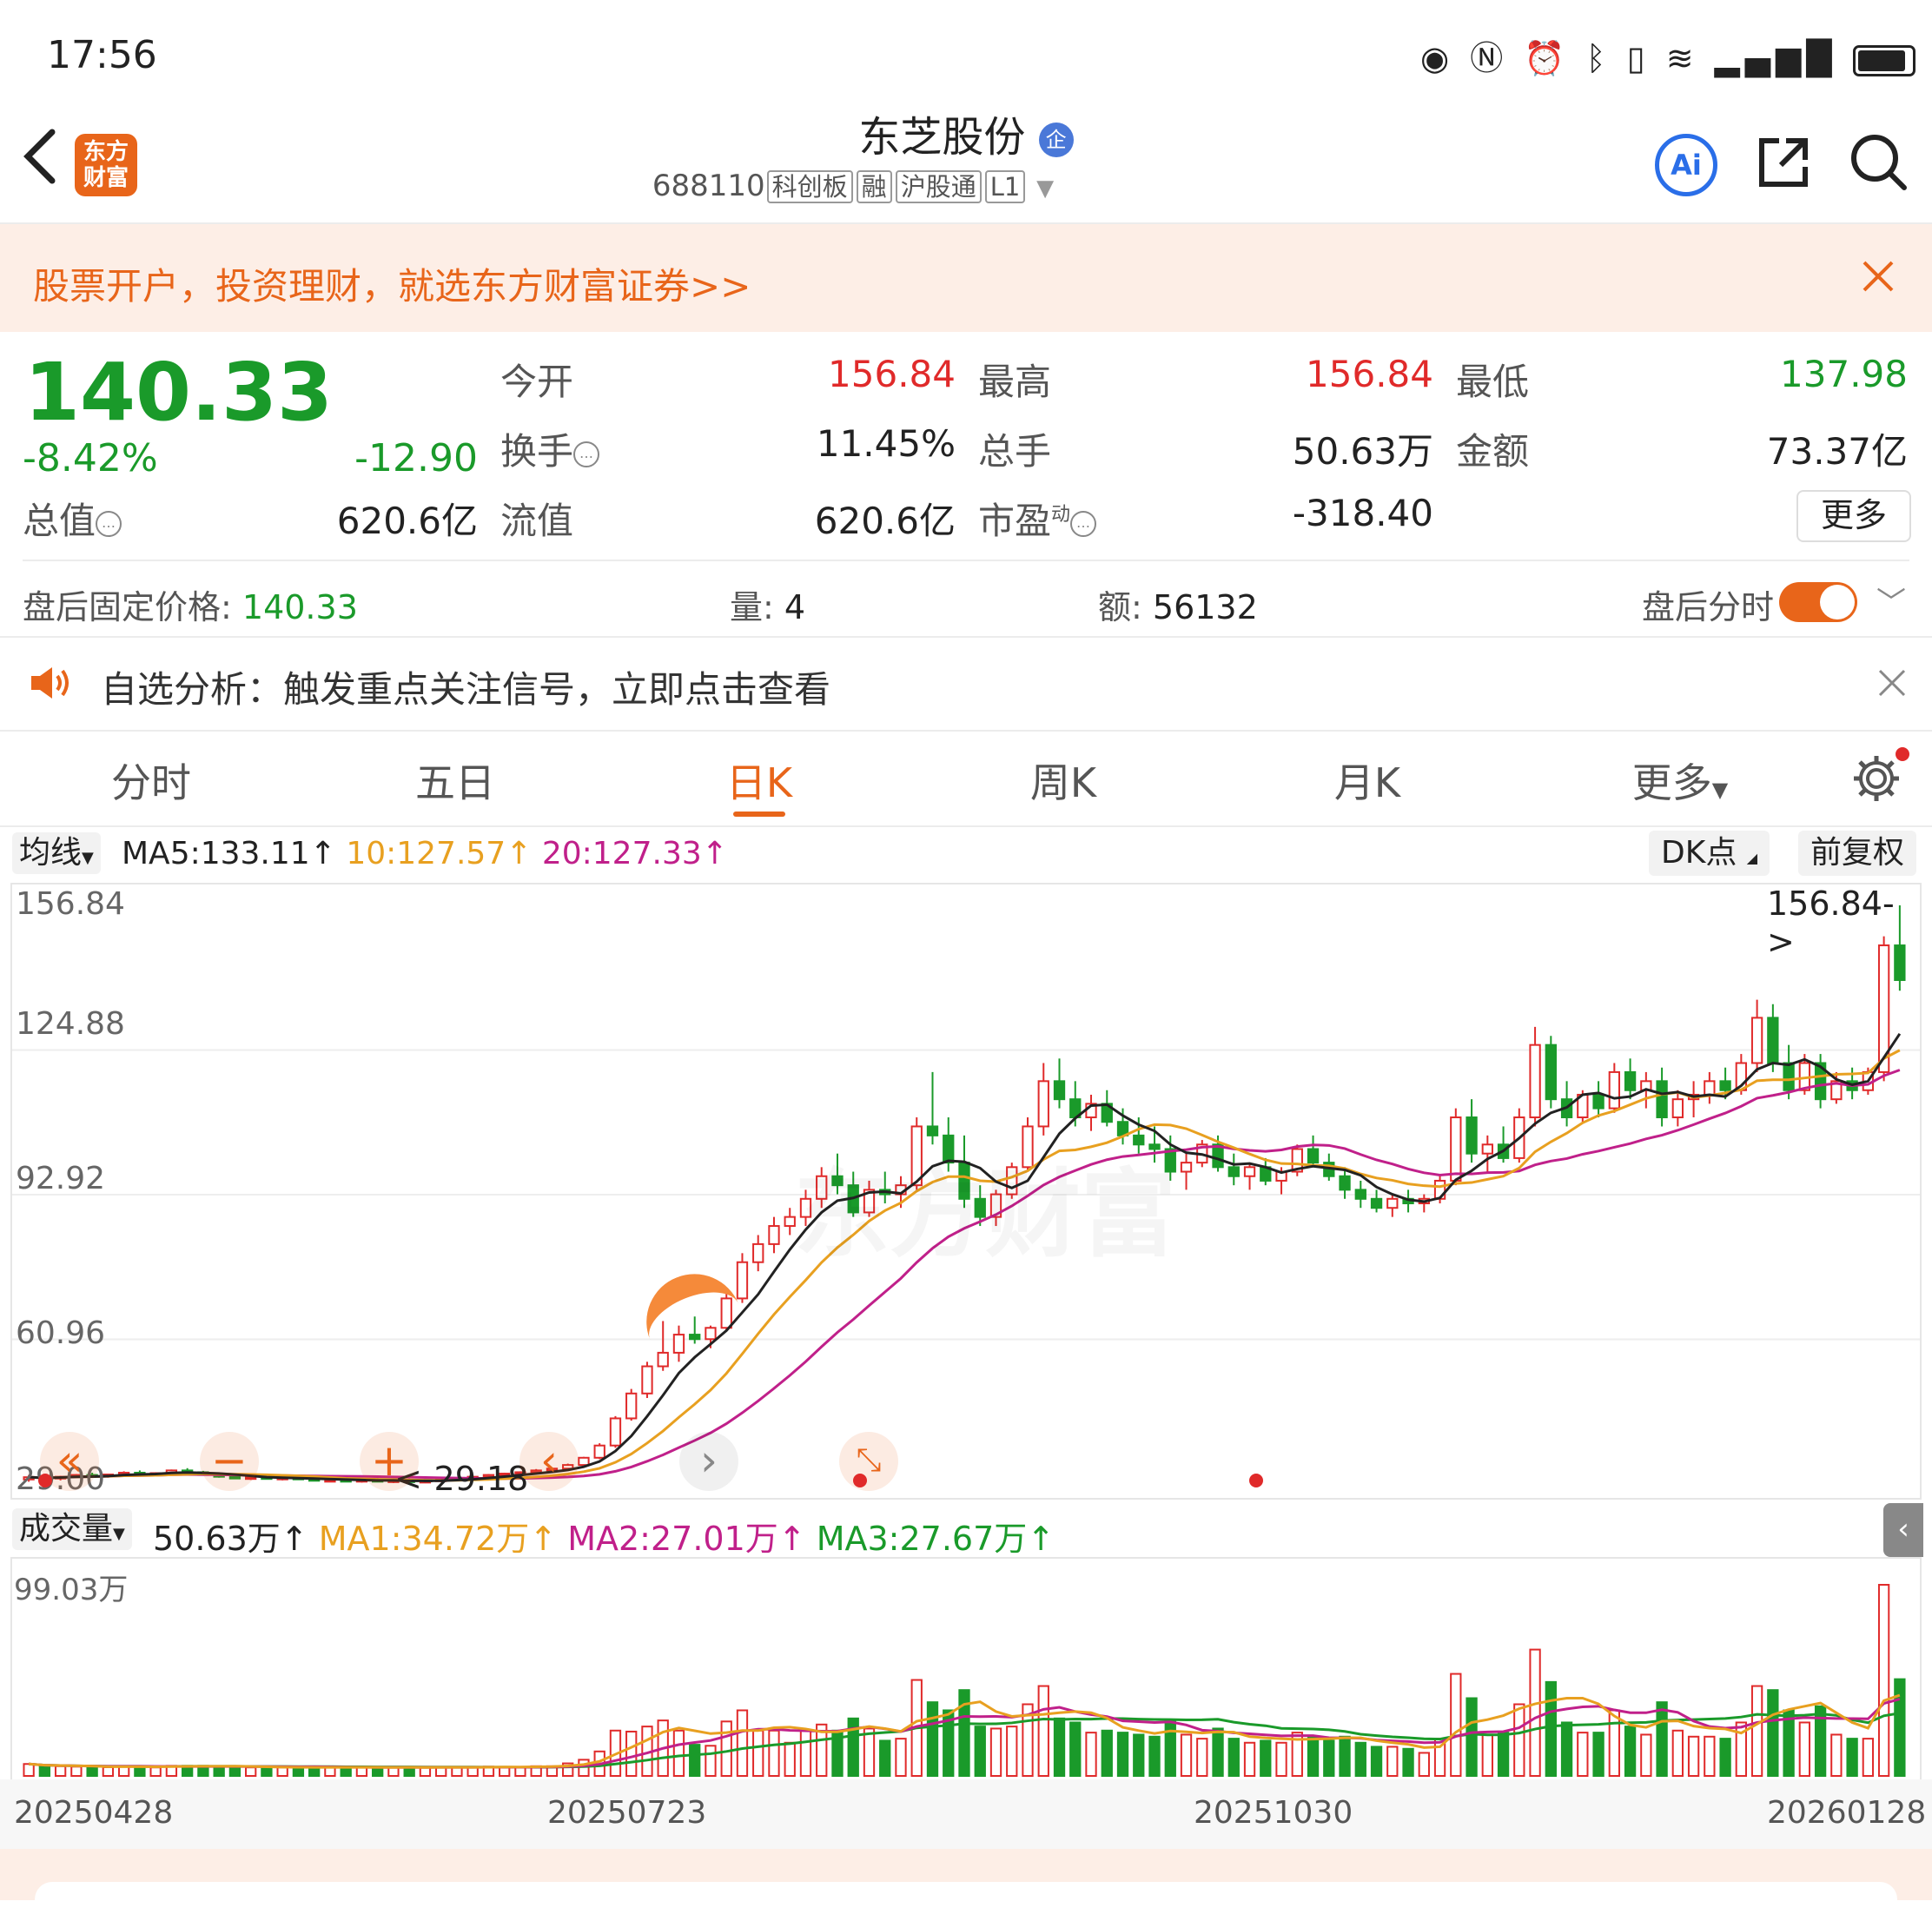 The height and width of the screenshot is (1908, 1932). What do you see at coordinates (1680, 780) in the screenshot?
I see `tab-more: 更多▼` at bounding box center [1680, 780].